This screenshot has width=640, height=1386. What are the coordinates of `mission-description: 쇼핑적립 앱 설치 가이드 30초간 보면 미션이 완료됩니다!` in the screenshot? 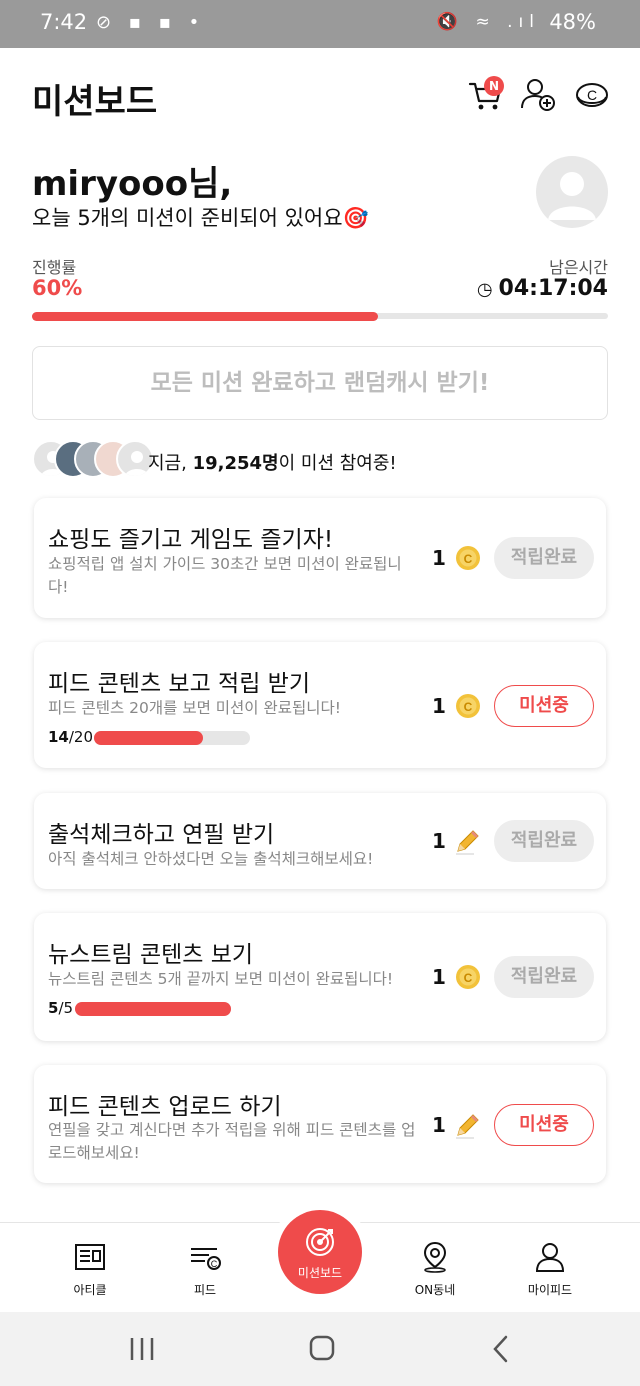 It's located at (225, 575).